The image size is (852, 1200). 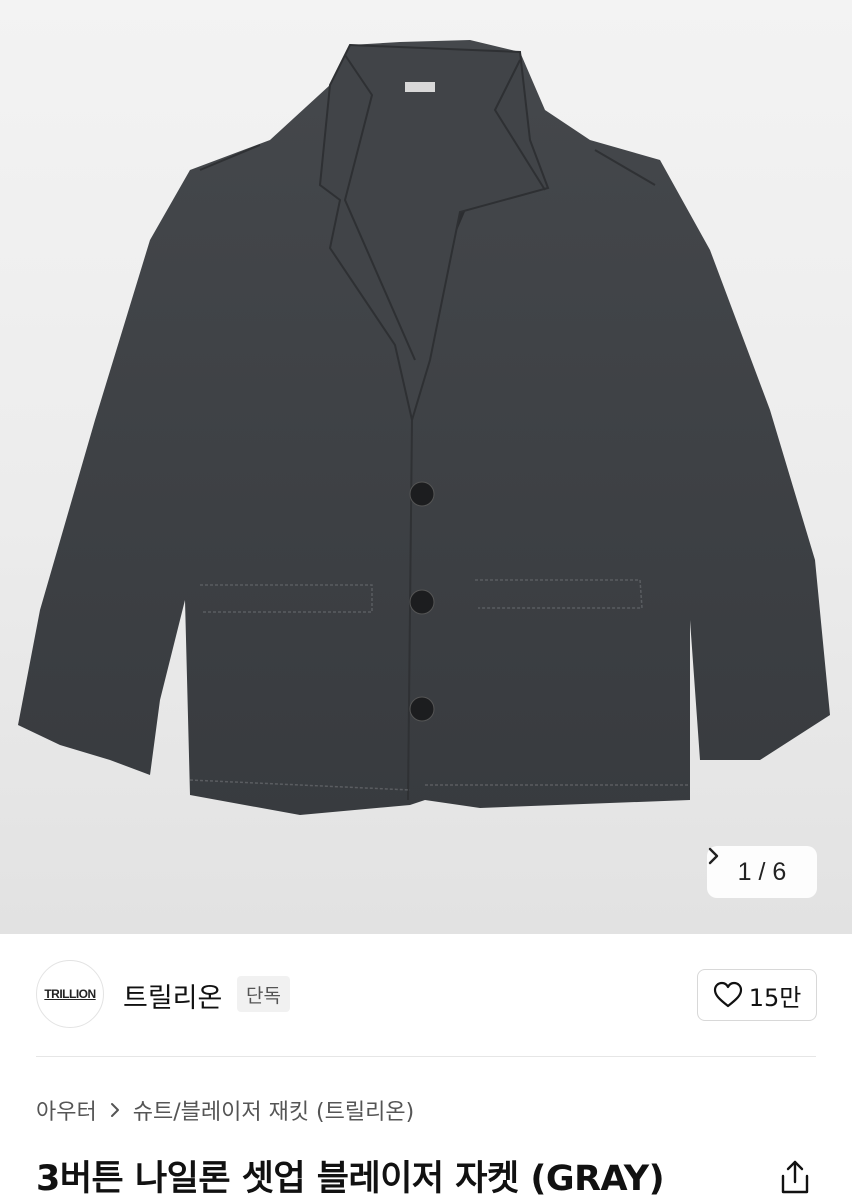 I want to click on image-counter: 1 / 6, so click(x=762, y=872).